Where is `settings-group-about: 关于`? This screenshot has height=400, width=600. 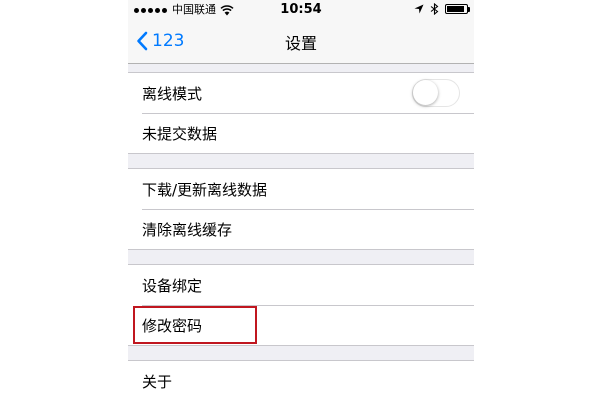 settings-group-about: 关于 is located at coordinates (301, 380).